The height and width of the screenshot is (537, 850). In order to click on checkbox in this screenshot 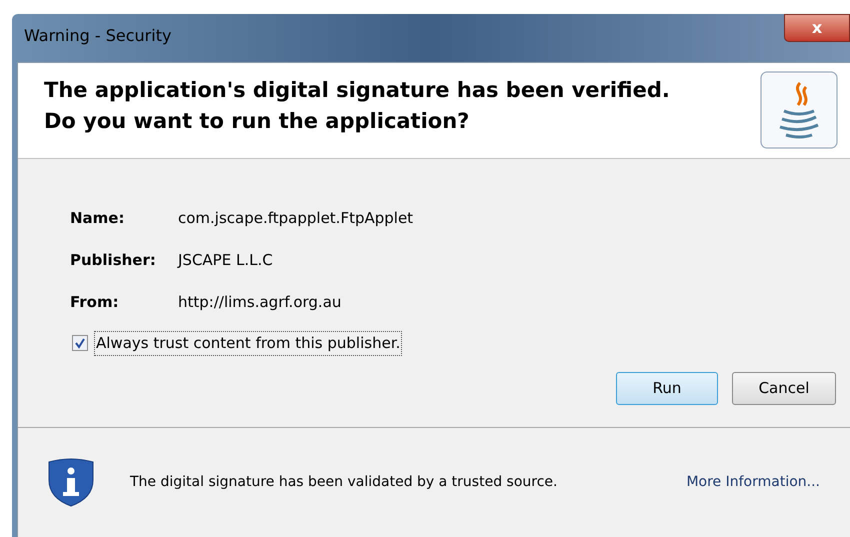, I will do `click(80, 343)`.